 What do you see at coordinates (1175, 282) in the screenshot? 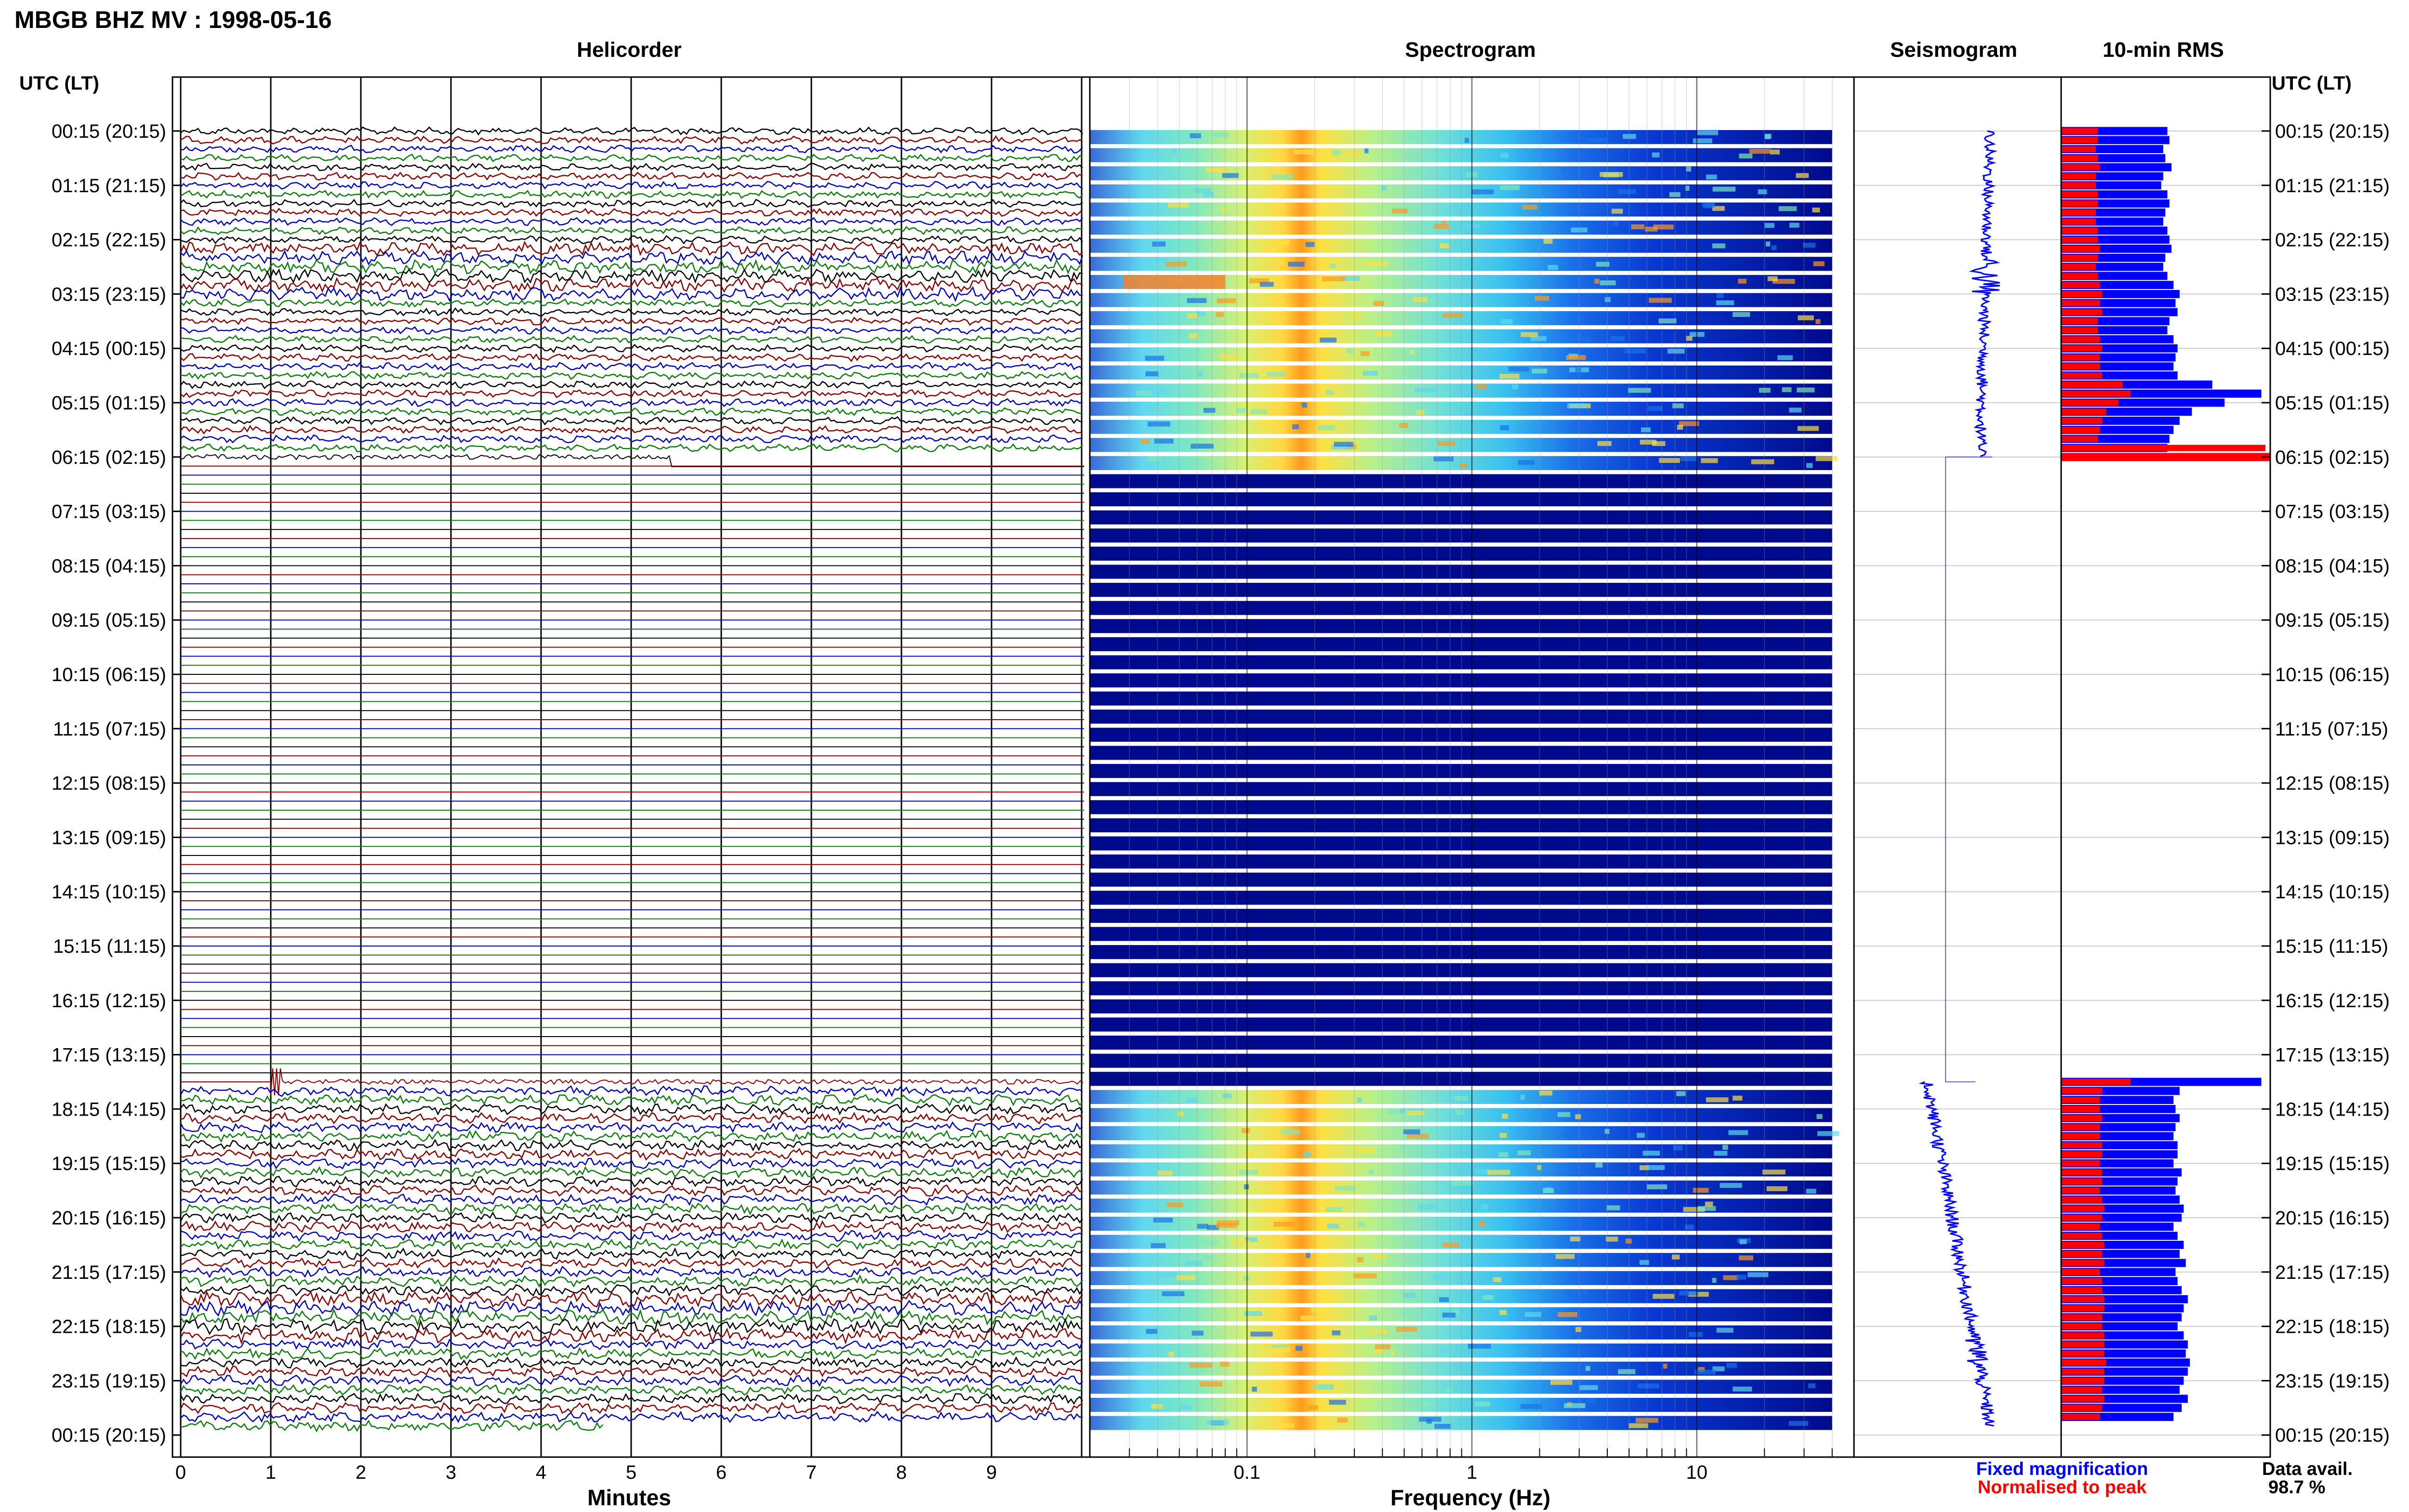
I see `spectrogram-hot-band` at bounding box center [1175, 282].